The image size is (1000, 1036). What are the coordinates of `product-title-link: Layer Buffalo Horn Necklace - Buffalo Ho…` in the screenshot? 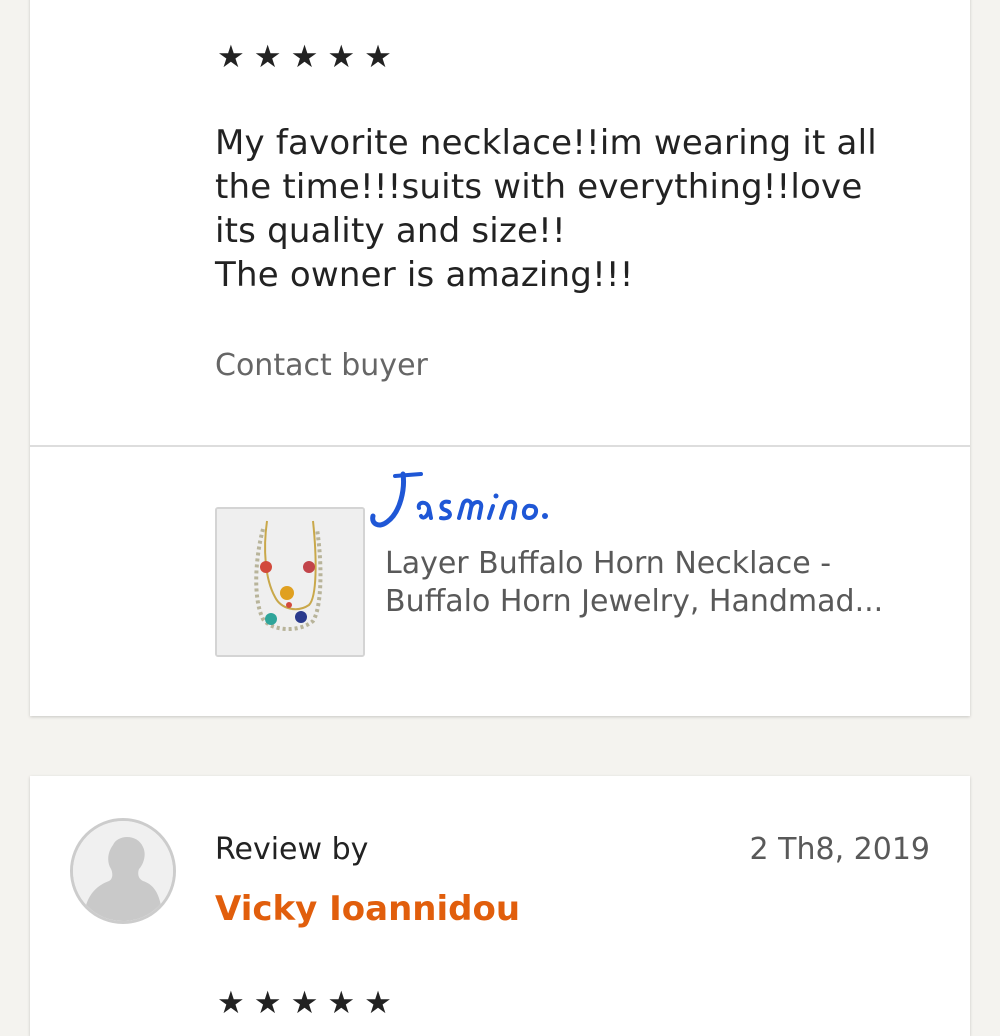 It's located at (665, 583).